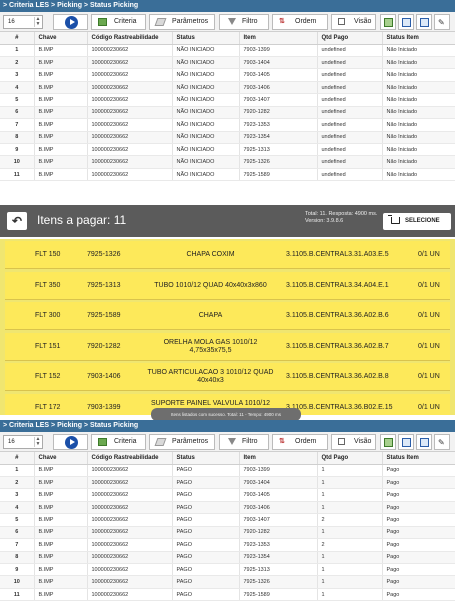 The image size is (455, 616). I want to click on item-number: 7903-1406, so click(104, 376).